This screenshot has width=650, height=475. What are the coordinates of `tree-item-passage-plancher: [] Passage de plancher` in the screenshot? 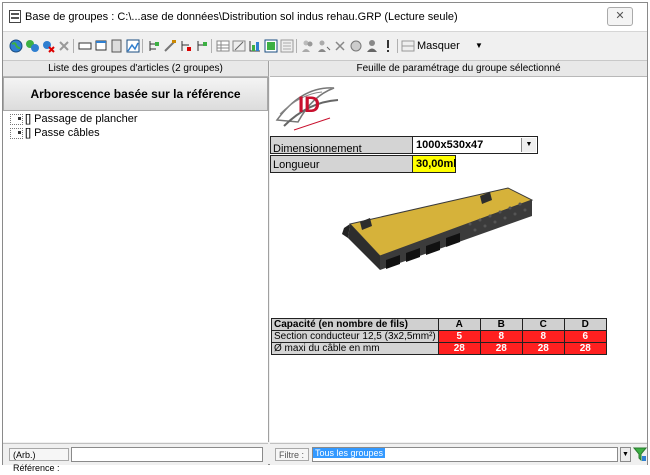 It's located at (74, 119).